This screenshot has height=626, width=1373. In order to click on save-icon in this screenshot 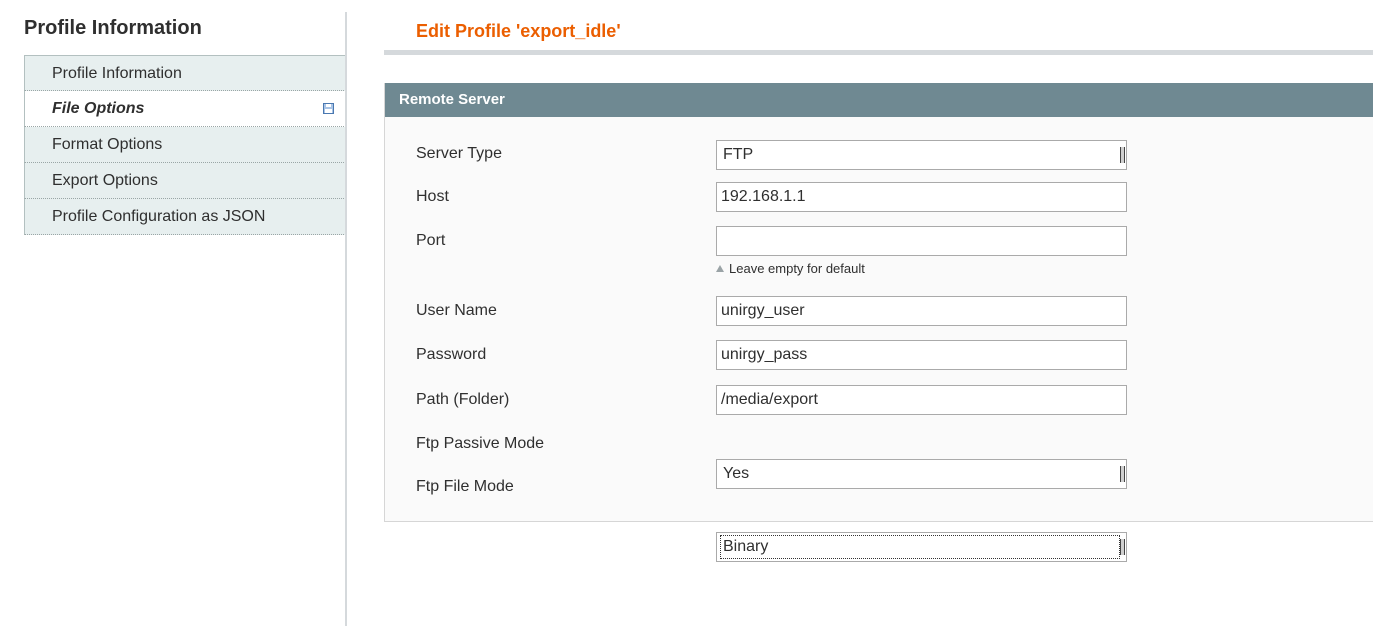, I will do `click(328, 108)`.